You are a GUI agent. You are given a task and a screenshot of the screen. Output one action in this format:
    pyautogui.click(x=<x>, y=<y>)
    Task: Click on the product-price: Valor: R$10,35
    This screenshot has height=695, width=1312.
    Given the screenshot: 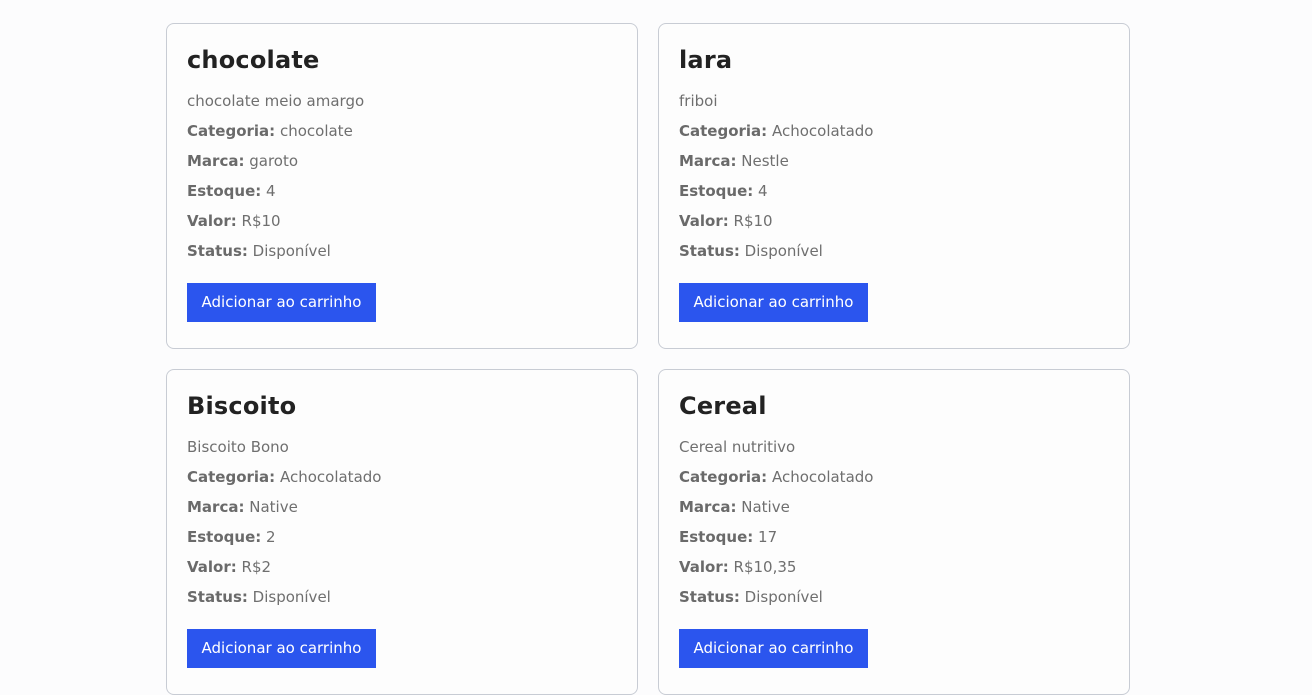 What is the action you would take?
    pyautogui.click(x=894, y=567)
    